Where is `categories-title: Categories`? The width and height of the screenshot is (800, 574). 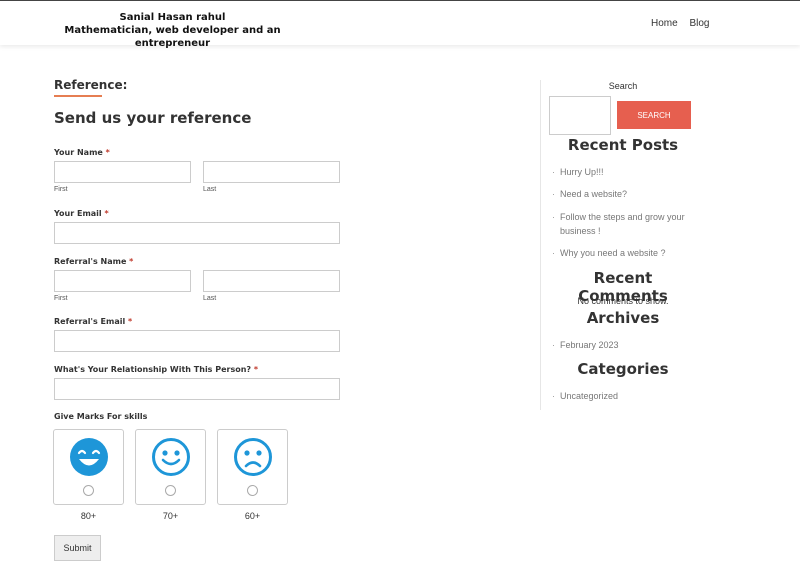 categories-title: Categories is located at coordinates (623, 369).